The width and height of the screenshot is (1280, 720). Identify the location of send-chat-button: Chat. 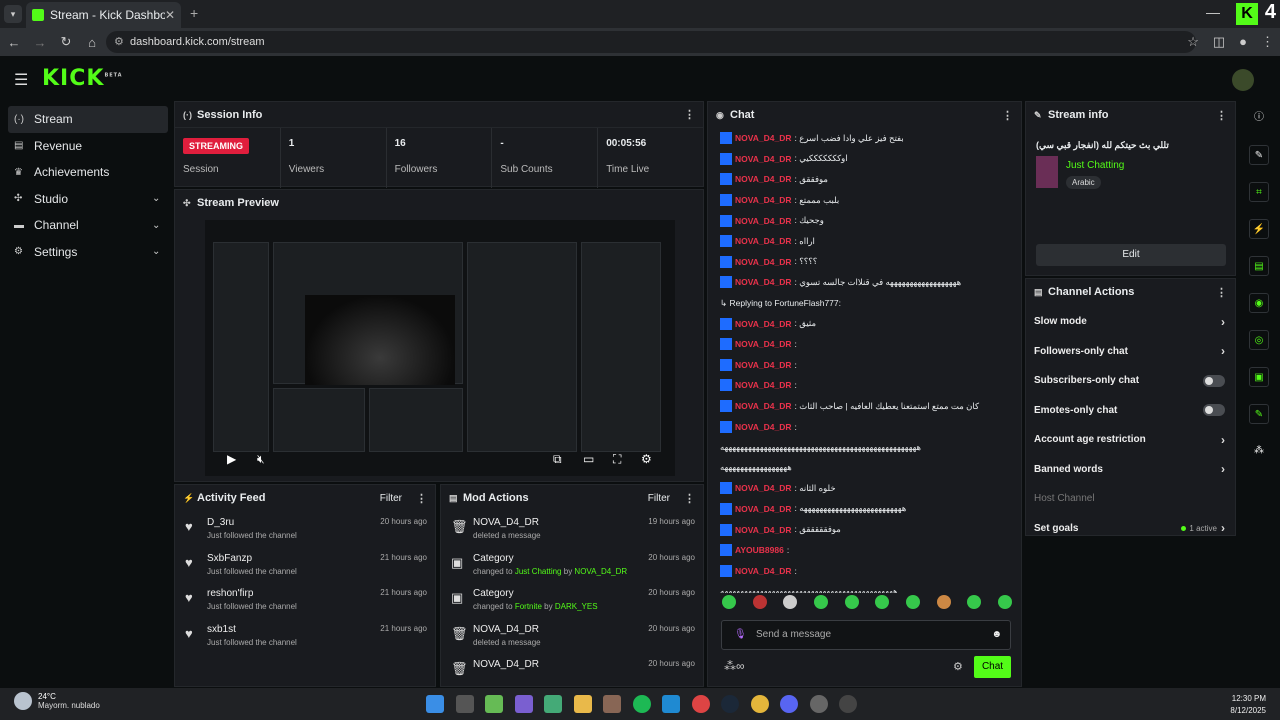
(992, 667).